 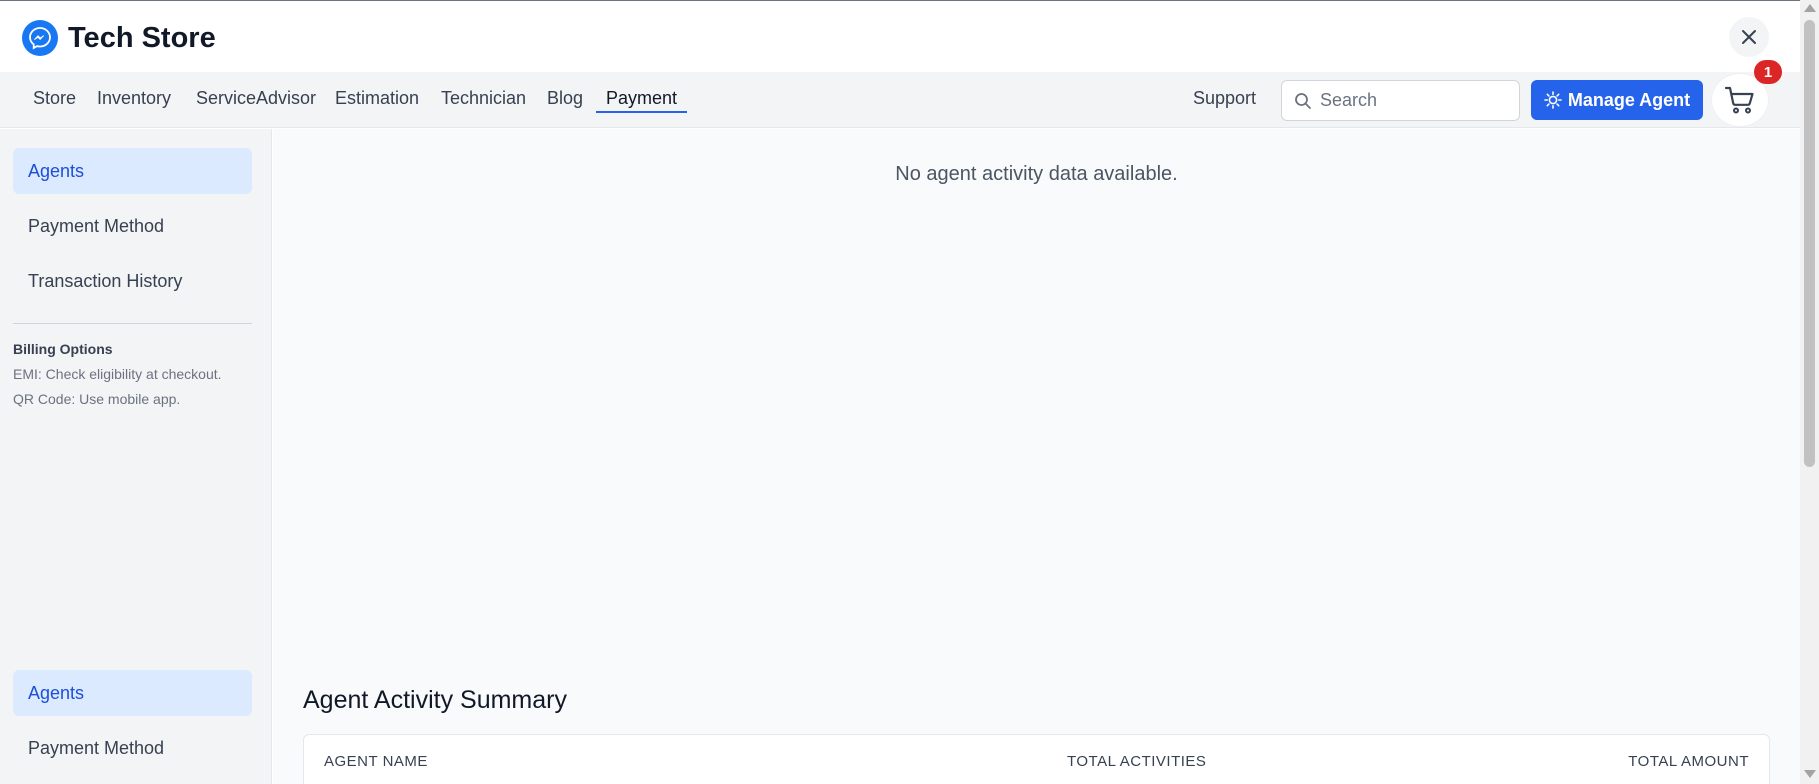 What do you see at coordinates (900, 36) in the screenshot?
I see `top-bar: Tech Store` at bounding box center [900, 36].